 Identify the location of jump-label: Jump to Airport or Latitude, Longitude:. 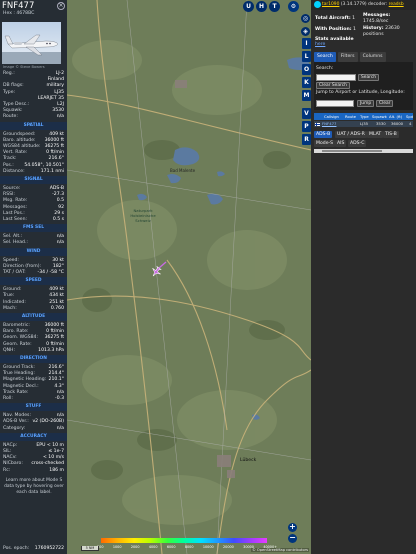
(360, 92).